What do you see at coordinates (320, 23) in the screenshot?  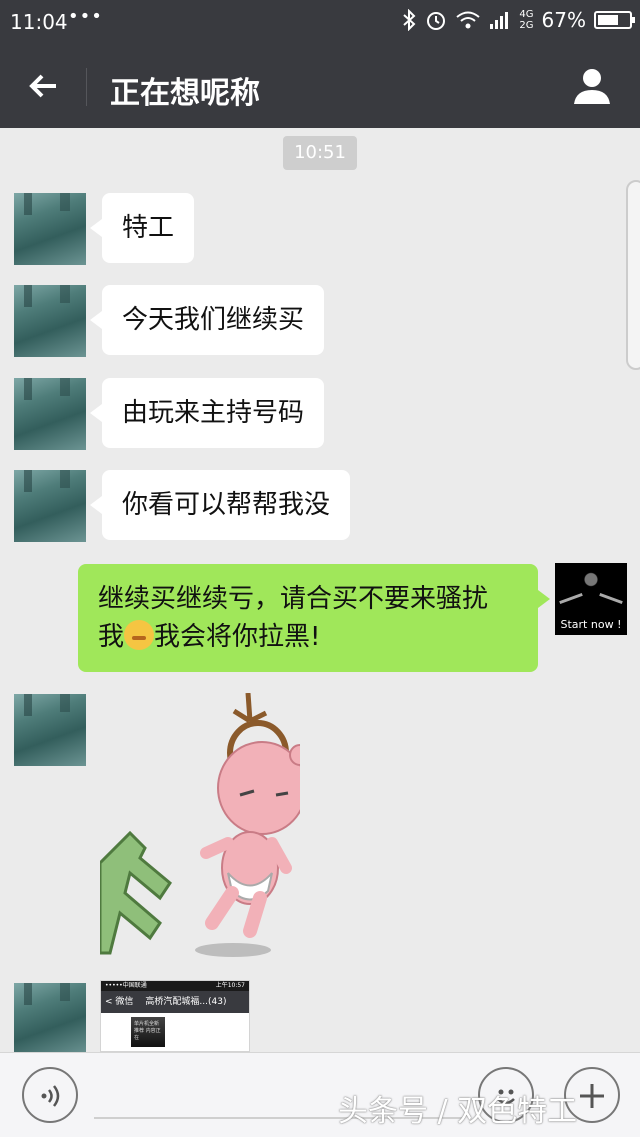 I see `status-bar: 11:04 ••• 4G 2G 67%` at bounding box center [320, 23].